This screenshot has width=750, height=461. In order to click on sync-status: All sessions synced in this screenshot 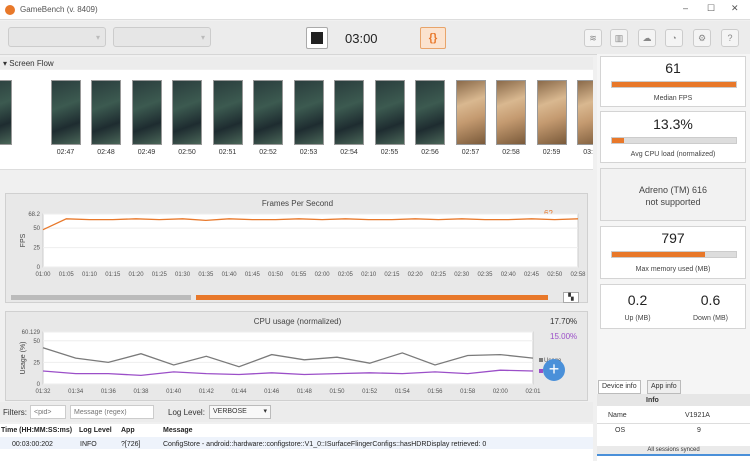, I will do `click(673, 451)`.